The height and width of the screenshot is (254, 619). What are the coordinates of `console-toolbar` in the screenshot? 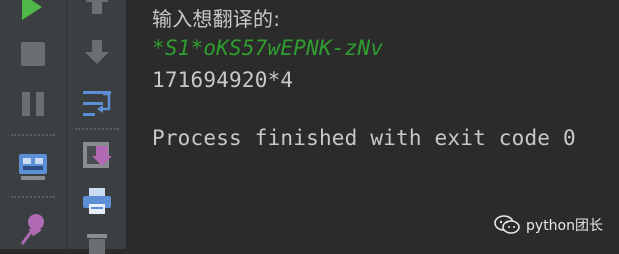 It's located at (97, 127).